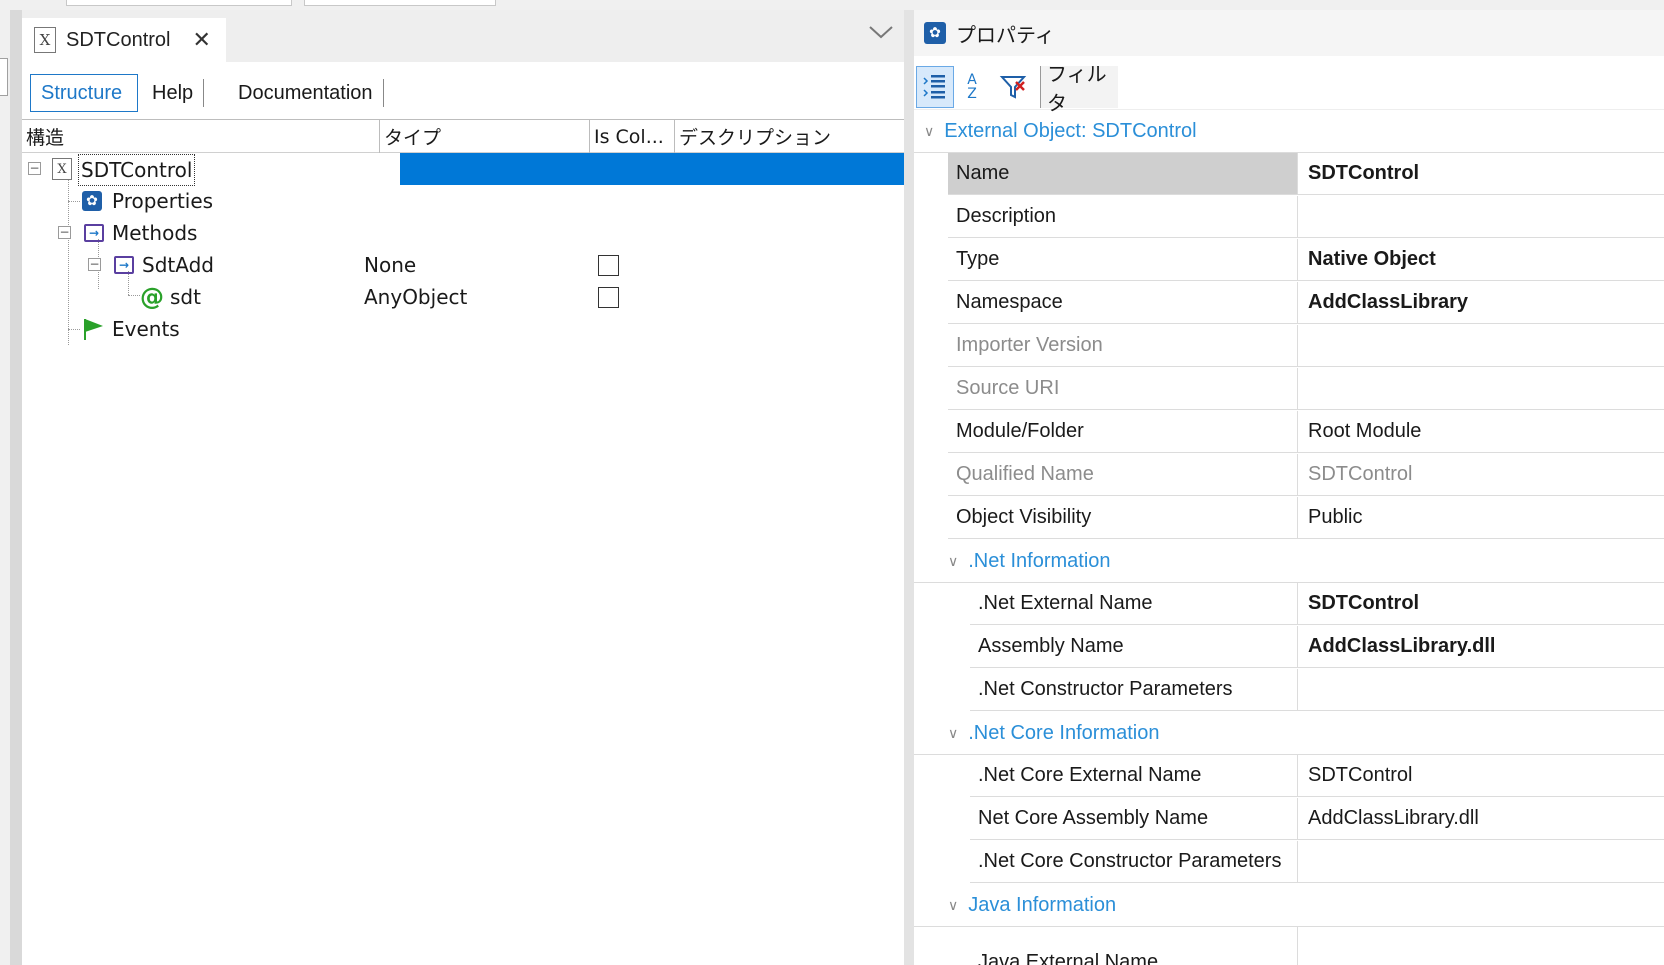  Describe the element at coordinates (1133, 946) in the screenshot. I see `property-name: Java External Name` at that location.